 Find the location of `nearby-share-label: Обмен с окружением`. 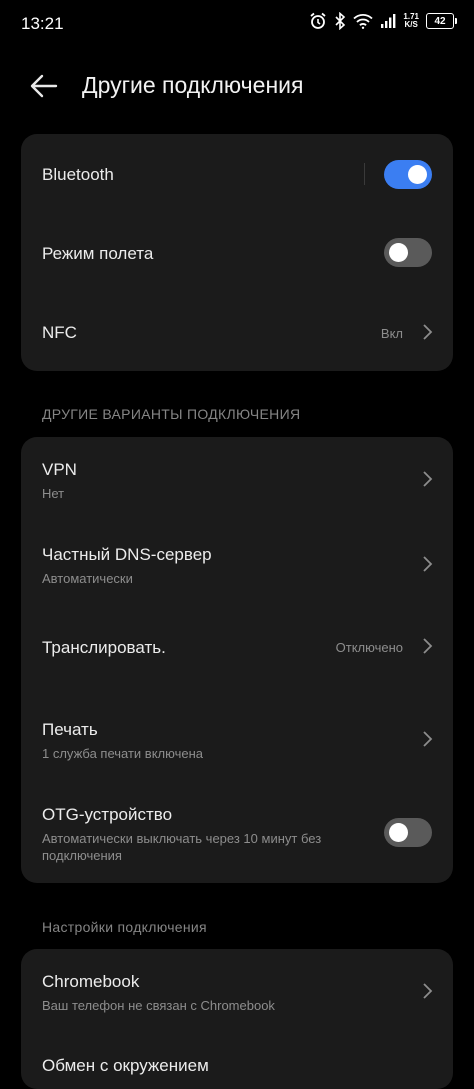

nearby-share-label: Обмен с окружением is located at coordinates (125, 1065).